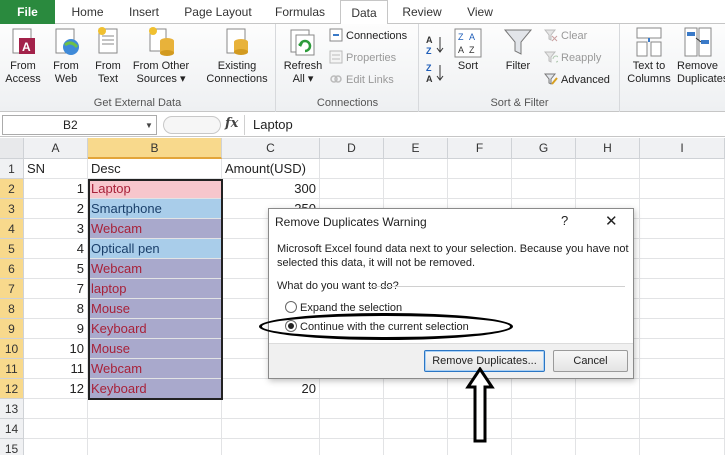  I want to click on expand-selection-radio, so click(291, 307).